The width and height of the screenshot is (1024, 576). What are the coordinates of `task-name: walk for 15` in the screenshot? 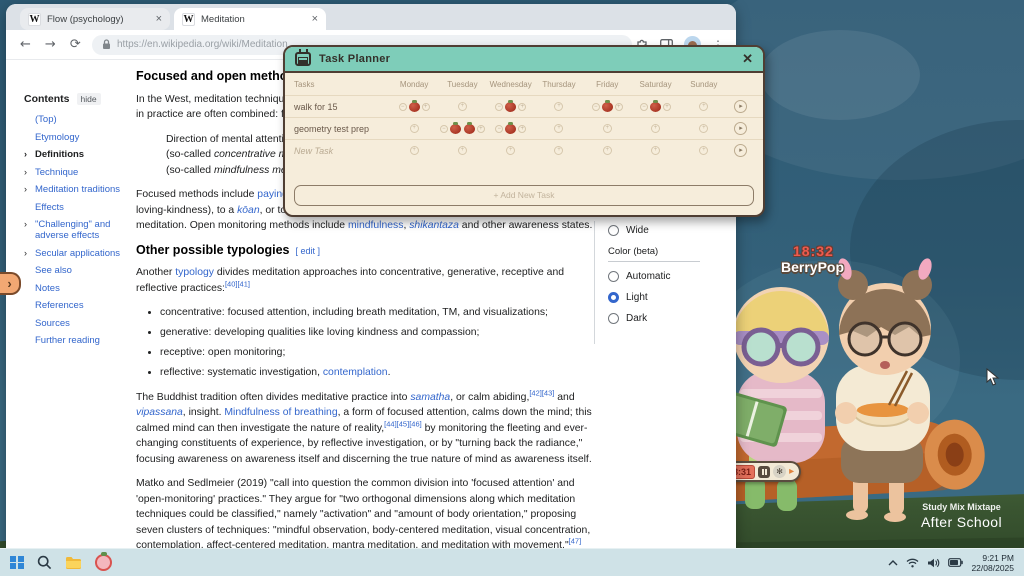 It's located at (342, 107).